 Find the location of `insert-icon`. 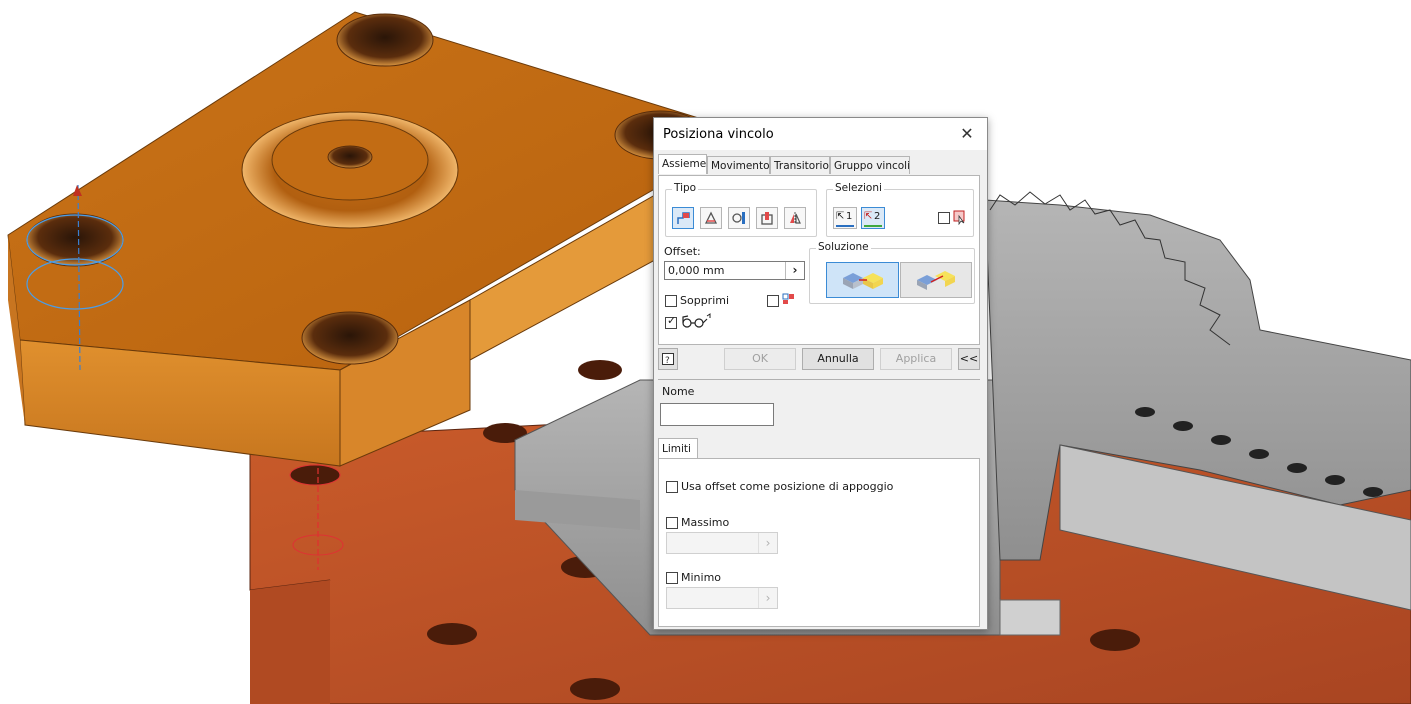

insert-icon is located at coordinates (767, 218).